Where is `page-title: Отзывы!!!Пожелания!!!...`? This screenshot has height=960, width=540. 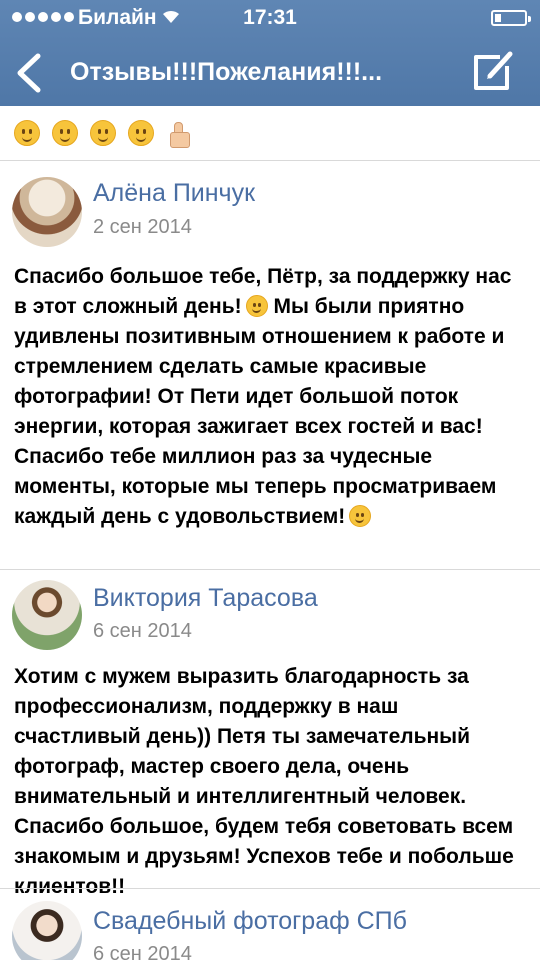 page-title: Отзывы!!!Пожелания!!!... is located at coordinates (226, 72).